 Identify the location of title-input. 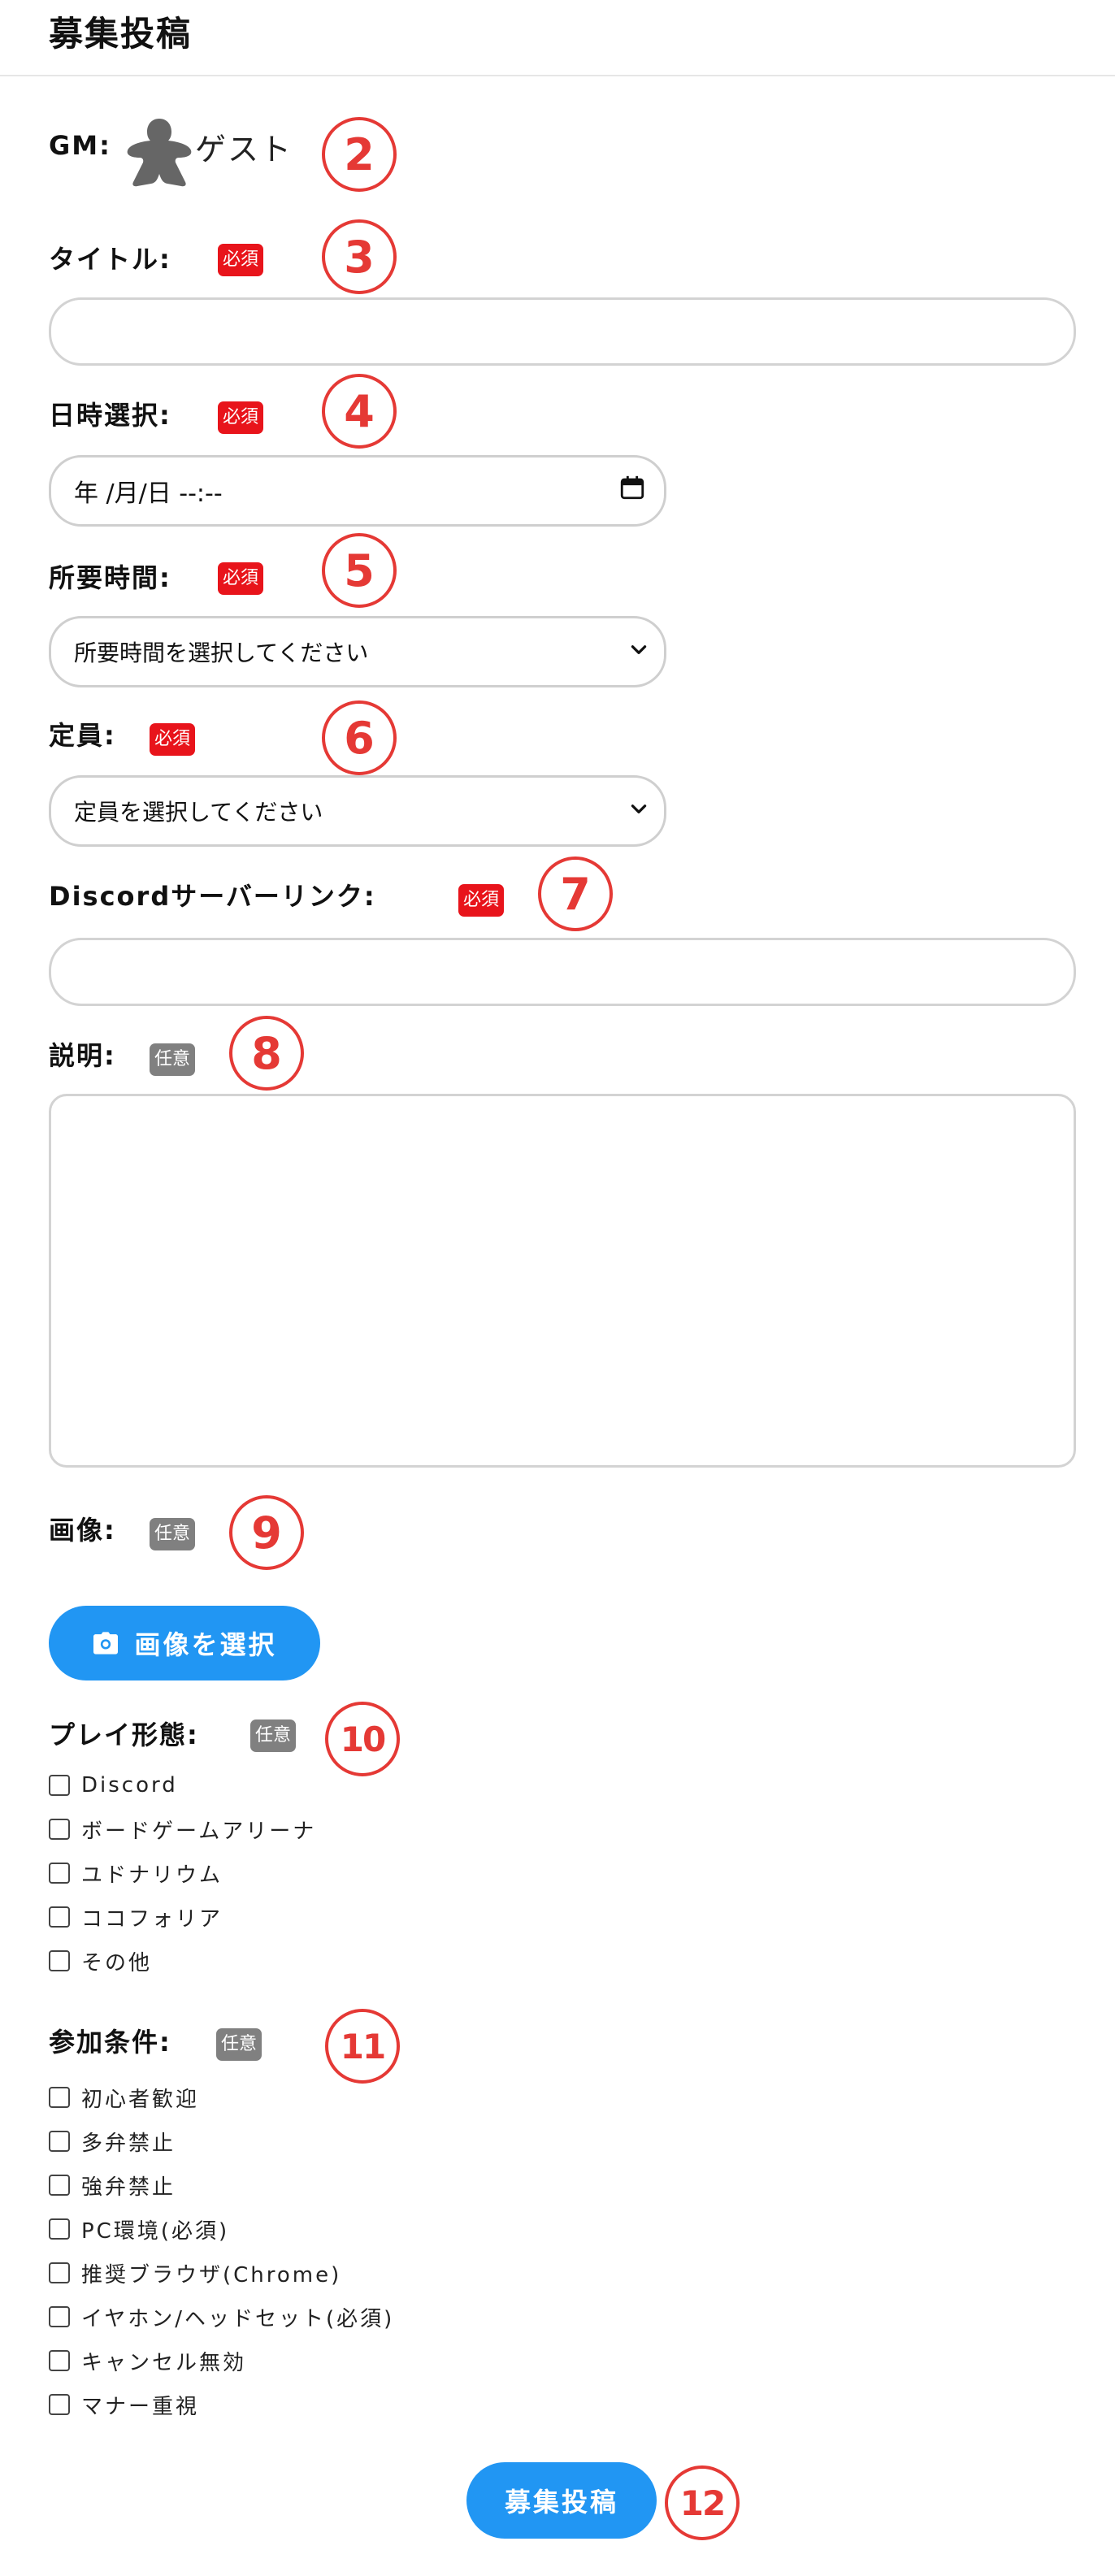
(562, 331).